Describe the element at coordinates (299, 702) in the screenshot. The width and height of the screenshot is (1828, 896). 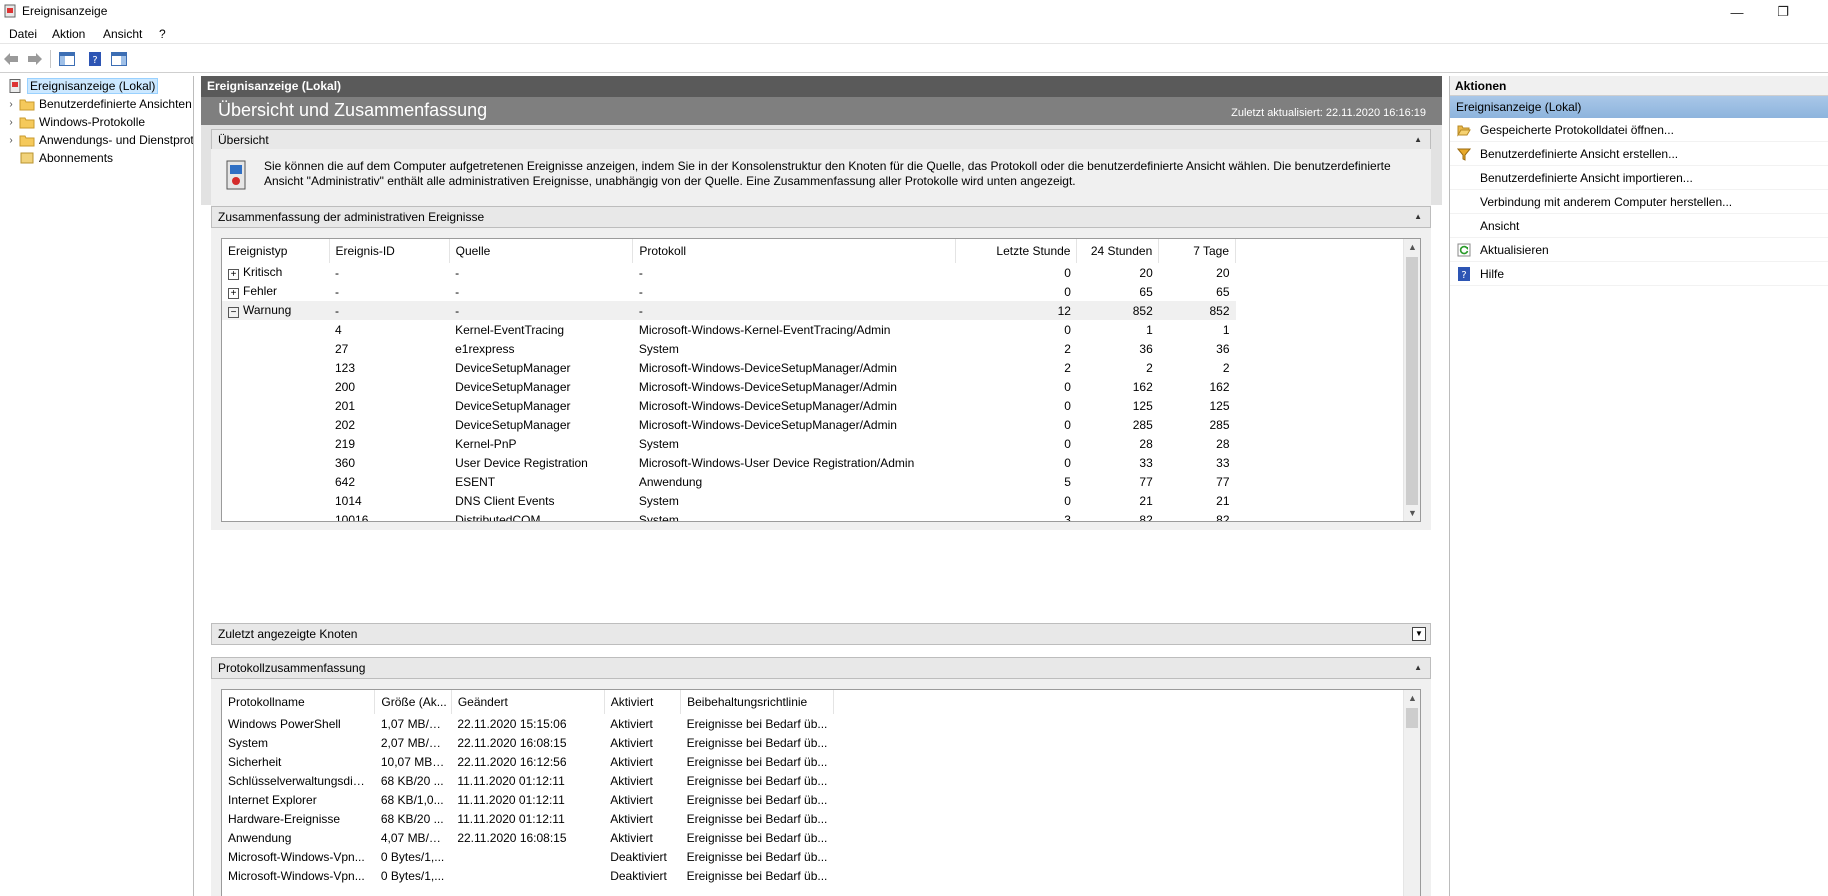
I see `column-header: Protokollname` at that location.